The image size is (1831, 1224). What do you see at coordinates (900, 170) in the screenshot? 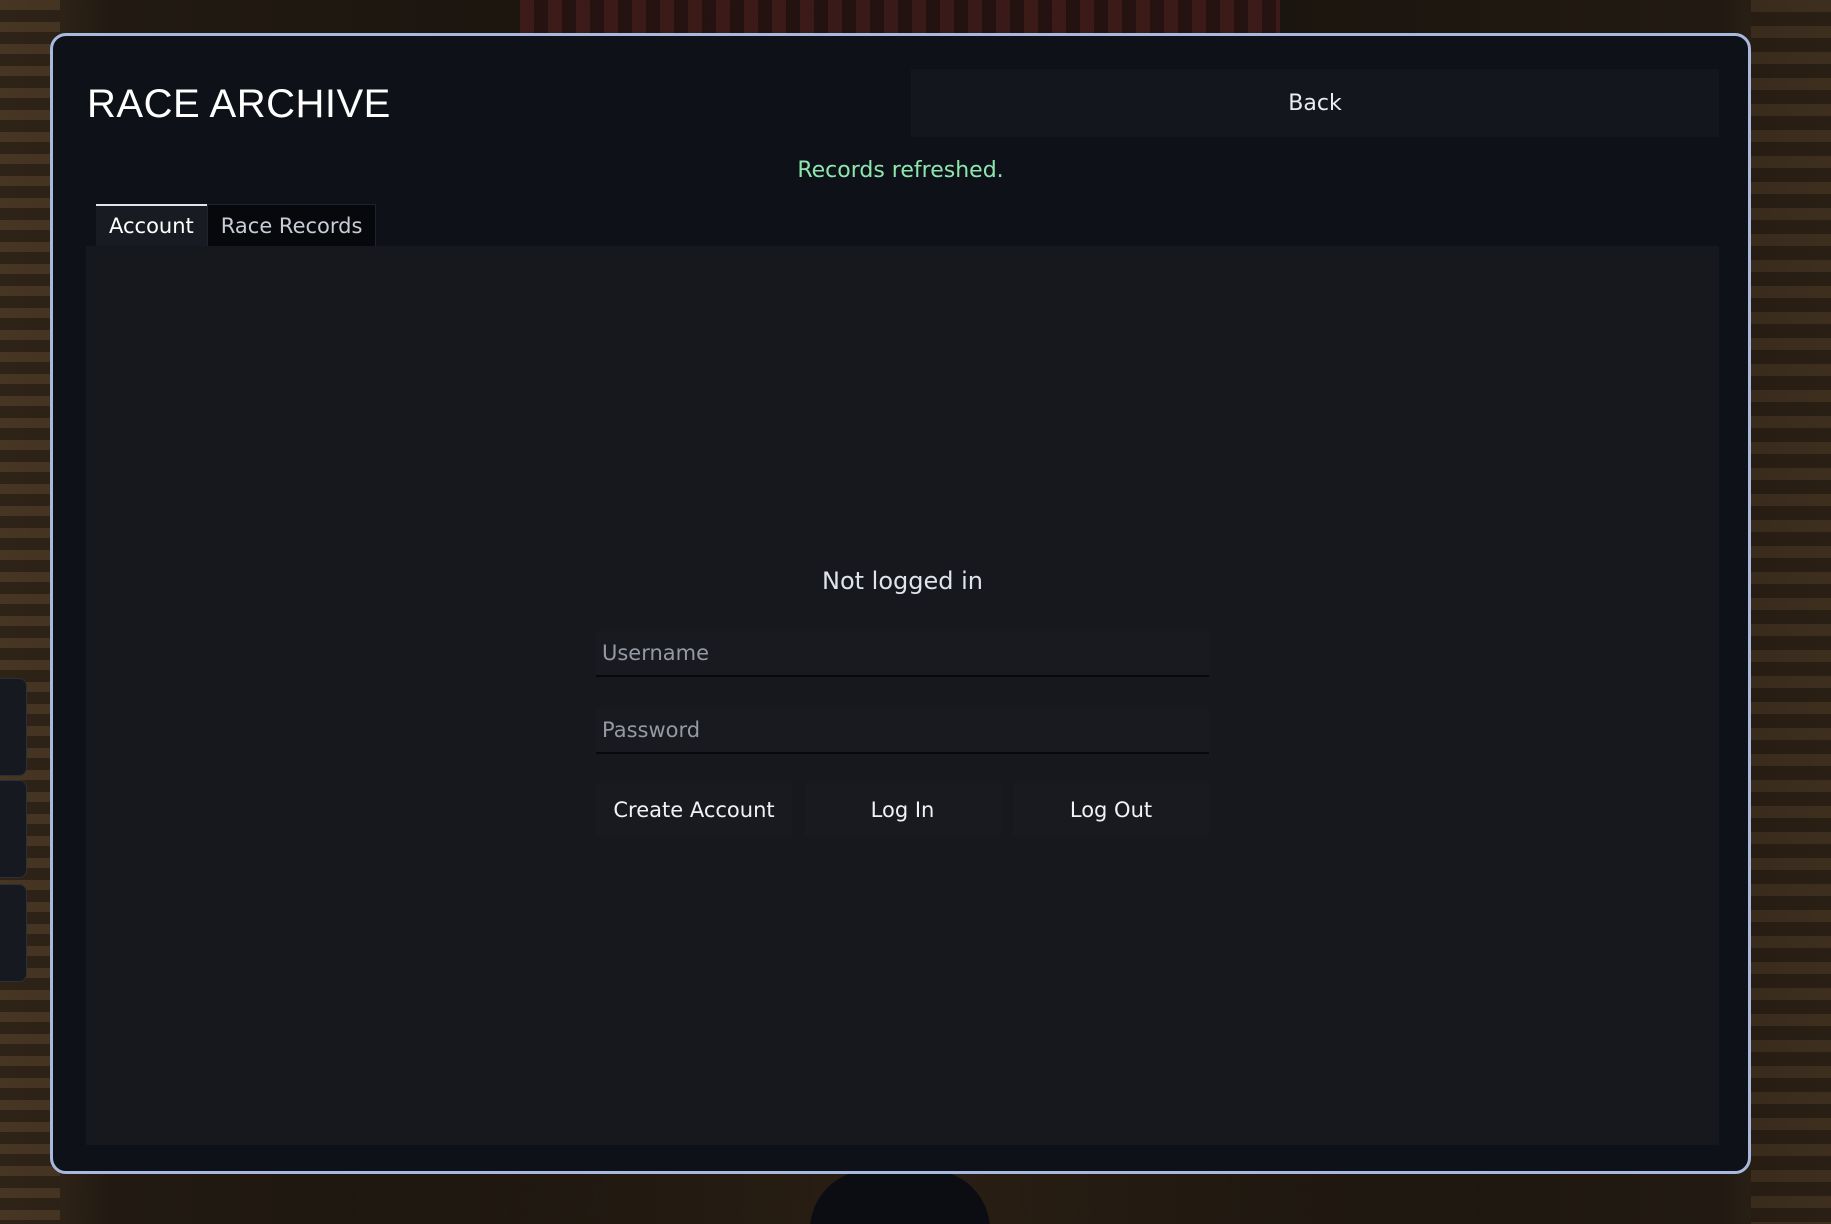
I see `status-message: Records refreshed.` at bounding box center [900, 170].